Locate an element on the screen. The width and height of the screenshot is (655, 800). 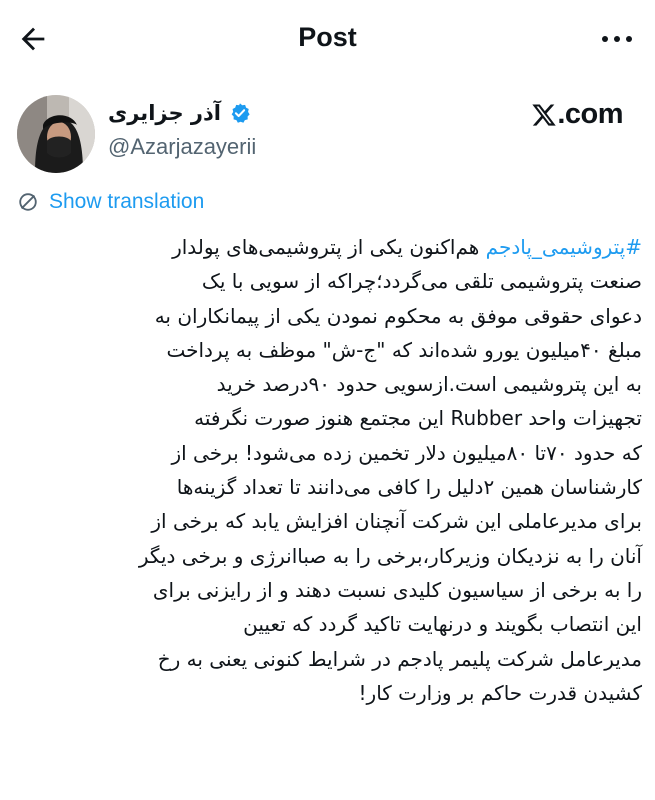
x-logo-icon is located at coordinates (544, 114).